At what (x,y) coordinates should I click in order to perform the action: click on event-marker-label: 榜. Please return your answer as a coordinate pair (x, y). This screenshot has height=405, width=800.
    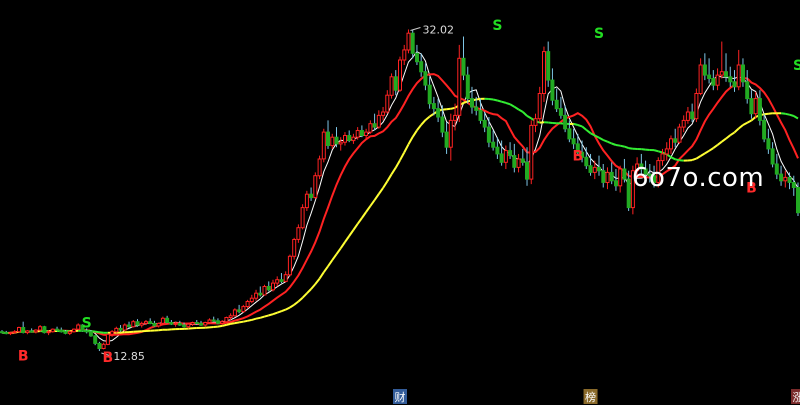
    Looking at the image, I should click on (590, 397).